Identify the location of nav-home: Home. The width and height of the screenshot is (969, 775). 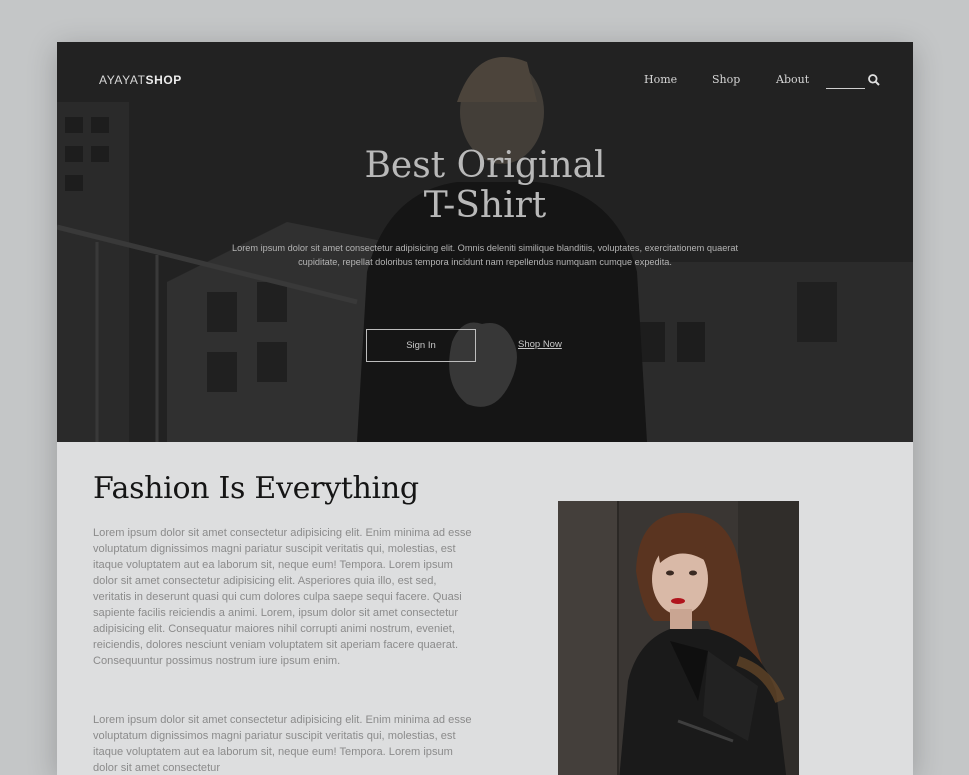
(660, 79).